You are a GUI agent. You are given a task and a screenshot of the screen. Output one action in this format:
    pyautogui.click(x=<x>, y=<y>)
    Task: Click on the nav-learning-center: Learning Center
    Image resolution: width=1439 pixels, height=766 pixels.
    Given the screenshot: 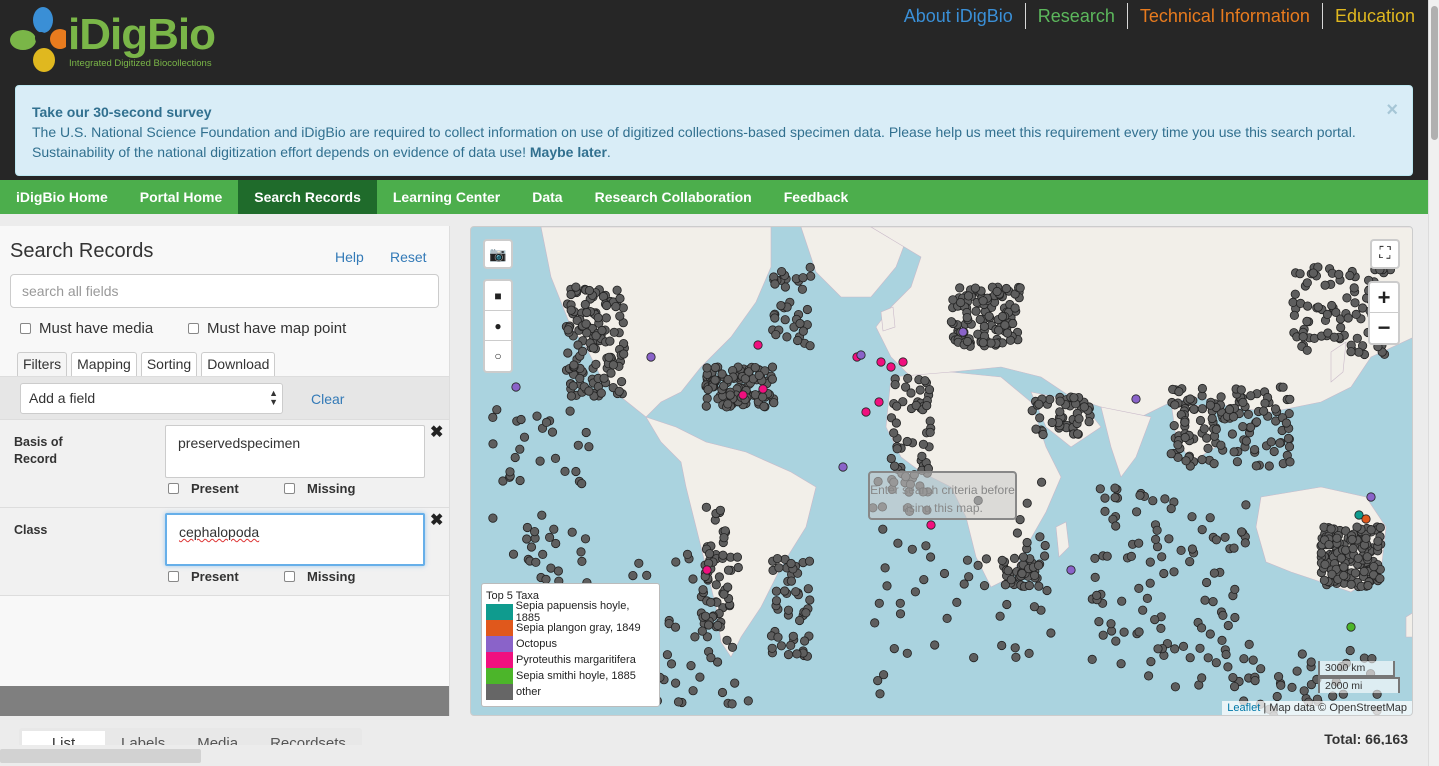 What is the action you would take?
    pyautogui.click(x=446, y=197)
    